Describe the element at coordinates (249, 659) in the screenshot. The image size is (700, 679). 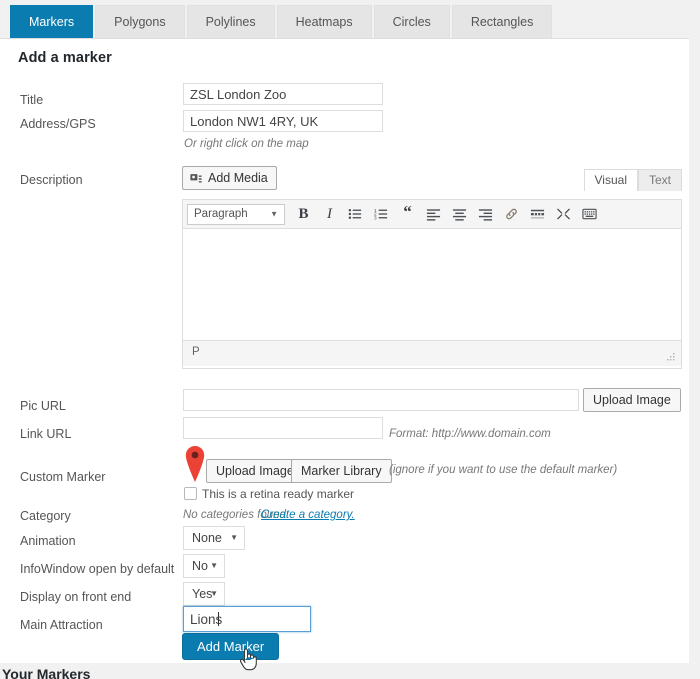
I see `mouse-cursor-pointer` at that location.